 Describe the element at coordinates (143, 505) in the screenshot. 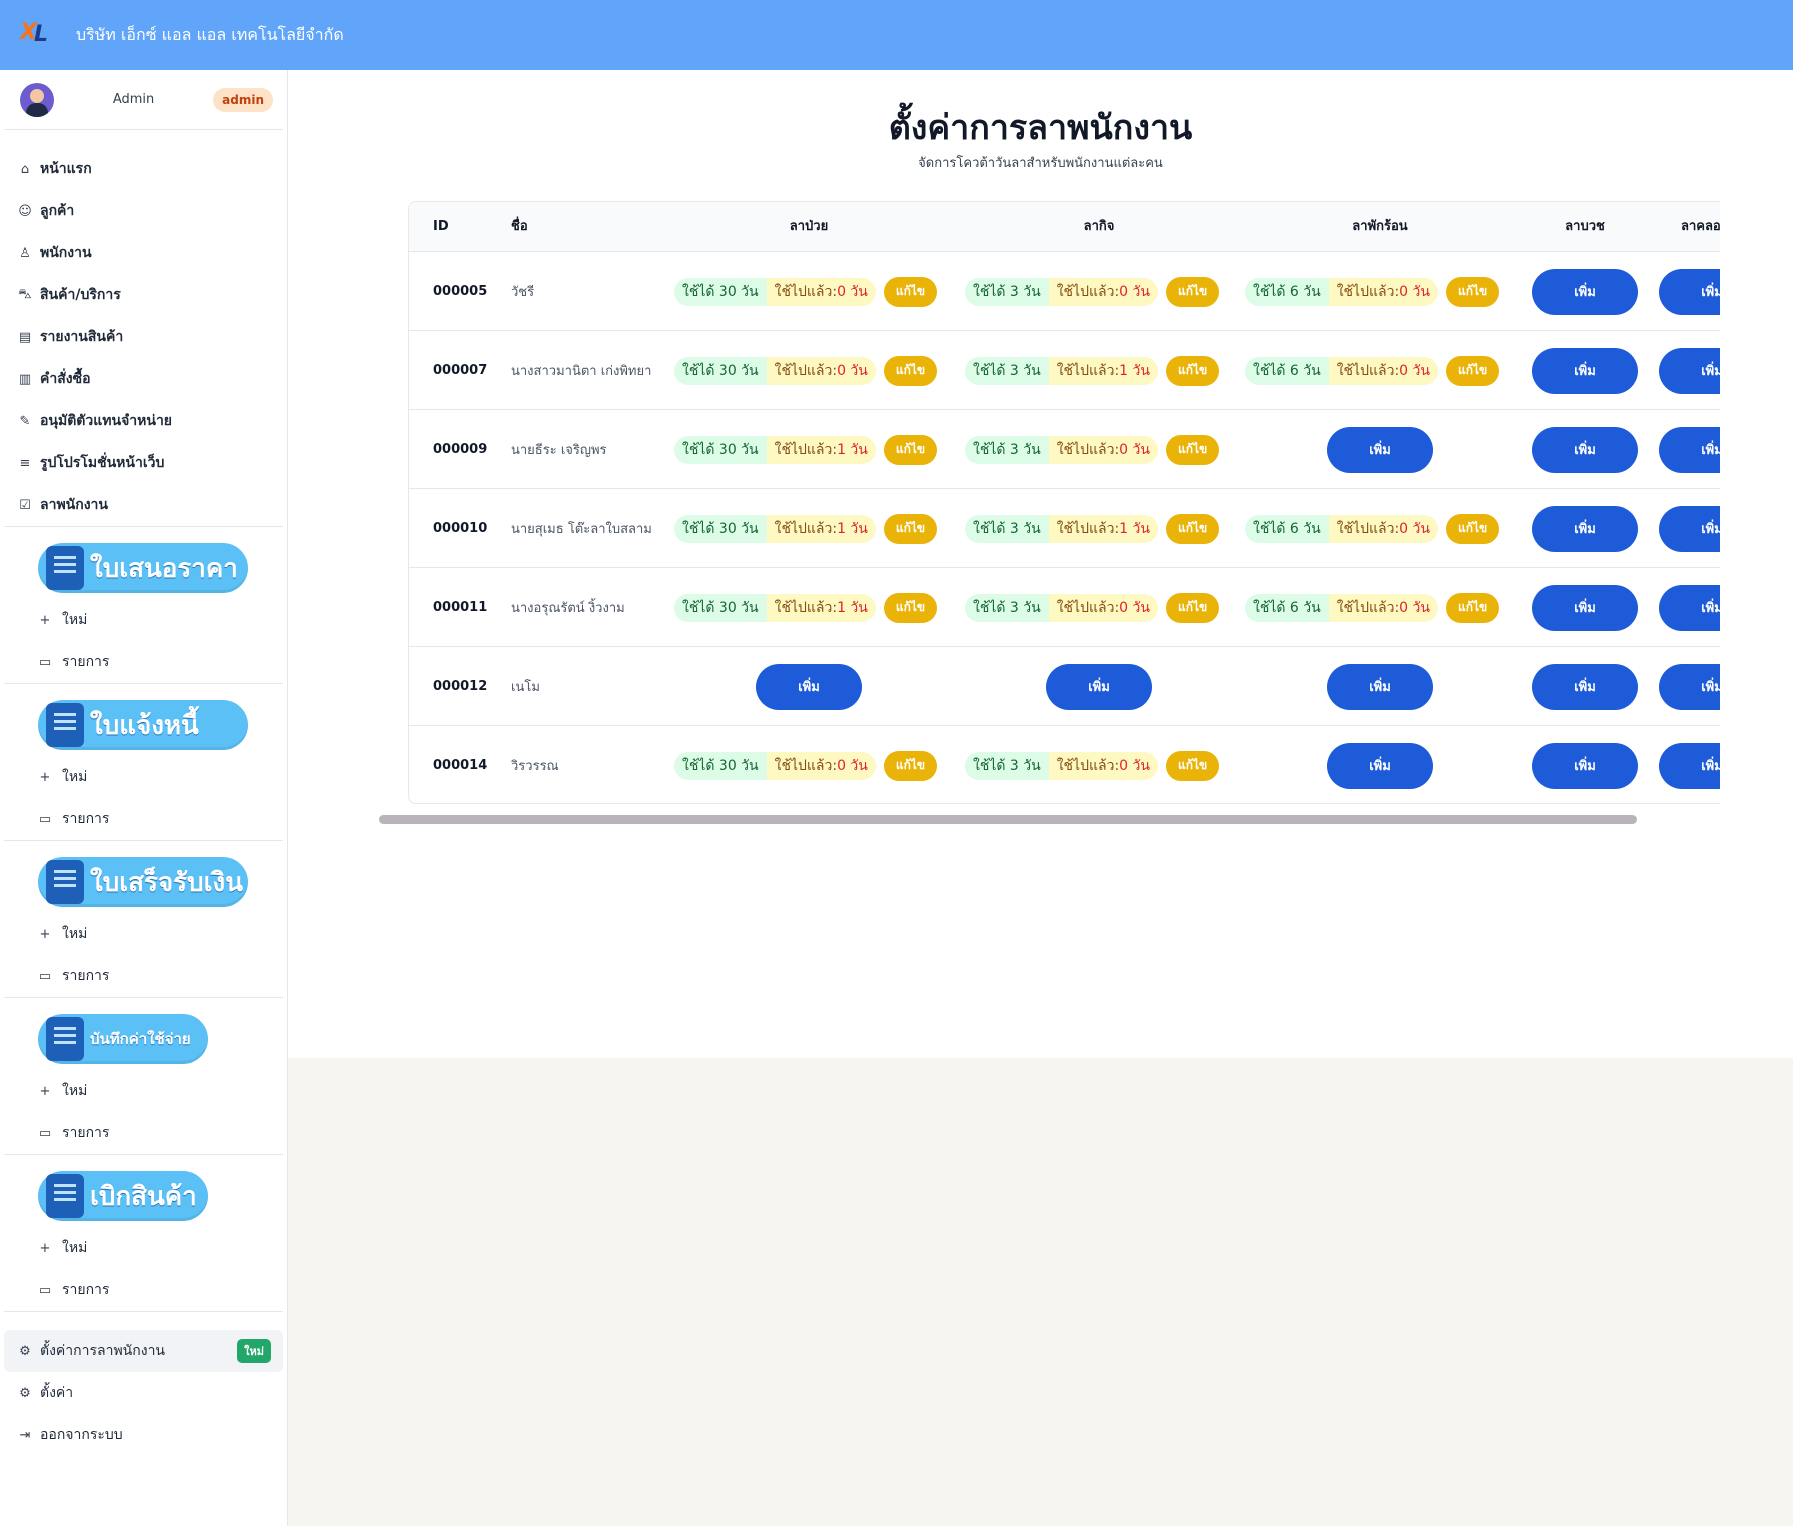

I see `sidebar-item: ☑ ลาพนักงาน` at that location.